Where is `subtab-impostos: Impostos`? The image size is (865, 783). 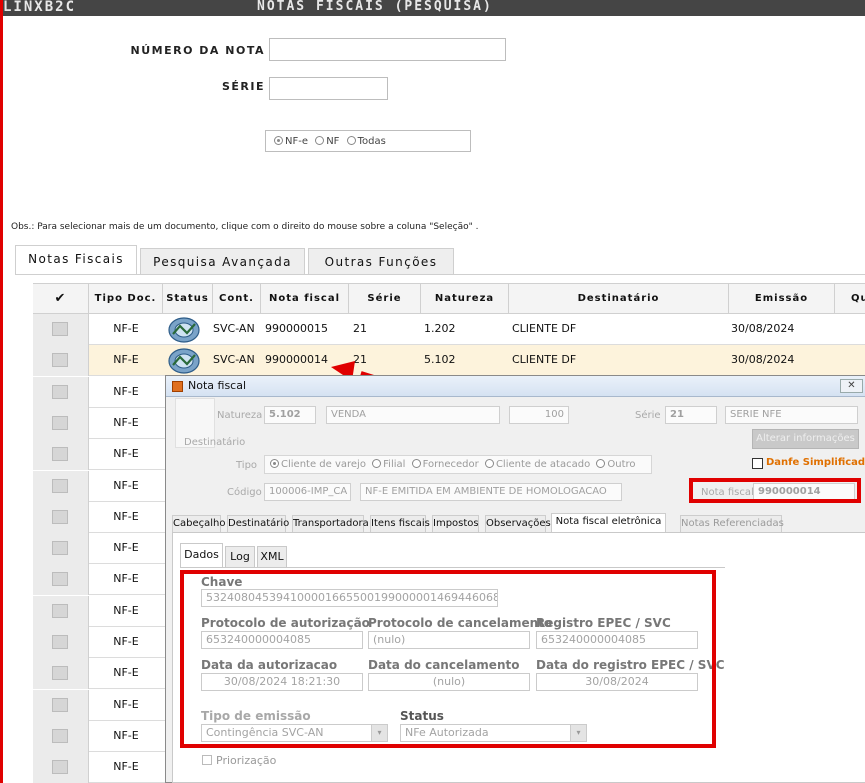
subtab-impostos: Impostos is located at coordinates (455, 523).